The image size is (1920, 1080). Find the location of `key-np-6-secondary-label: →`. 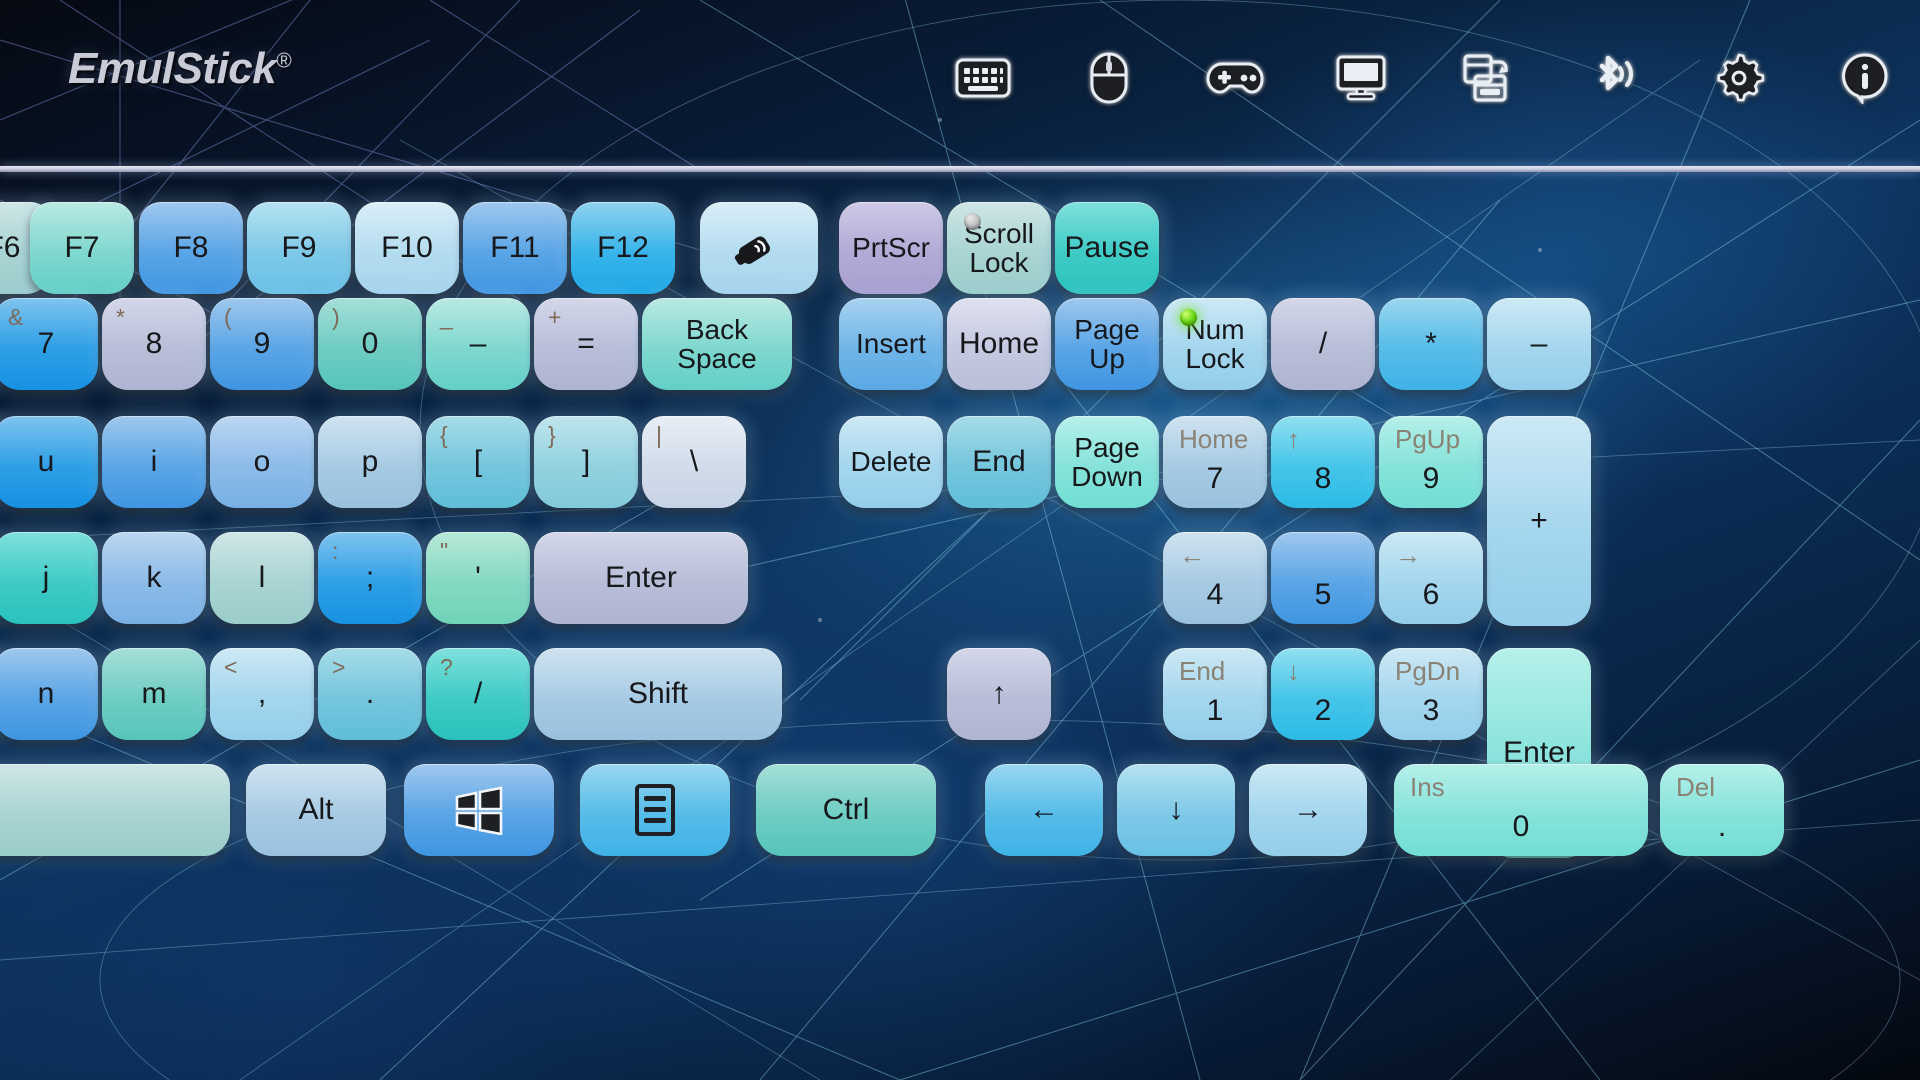

key-np-6-secondary-label: → is located at coordinates (1408, 555).